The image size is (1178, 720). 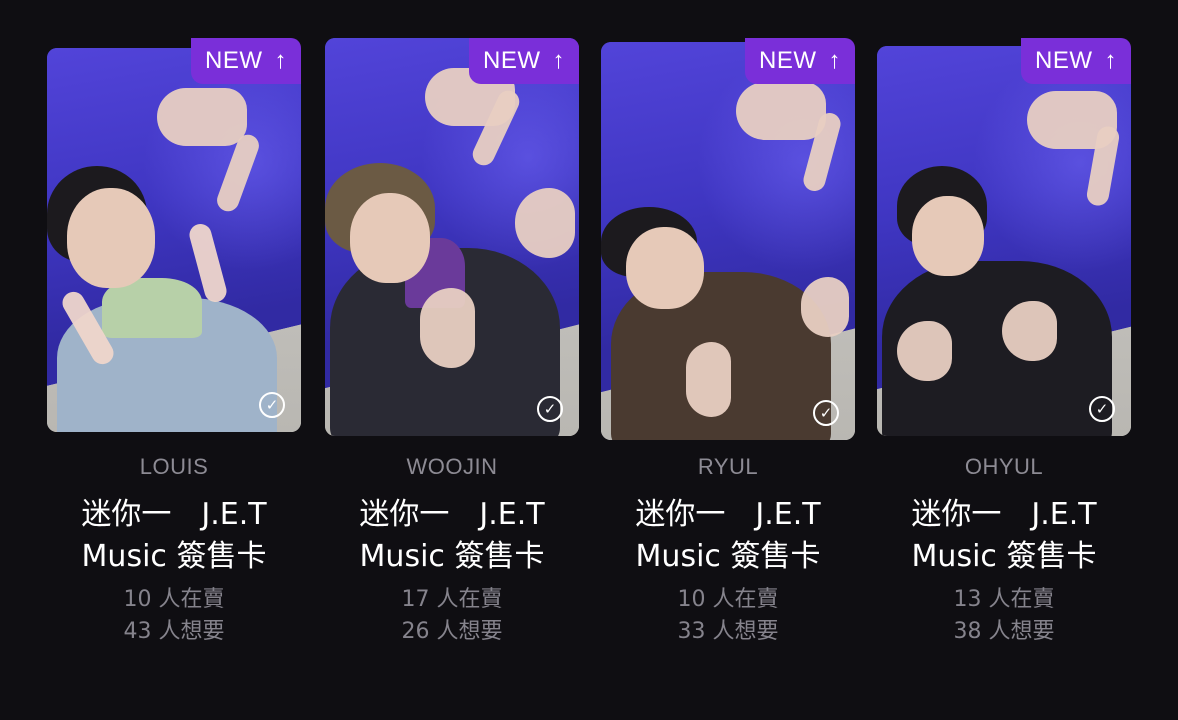 I want to click on wanting-count: 38 人想要, so click(x=1004, y=631).